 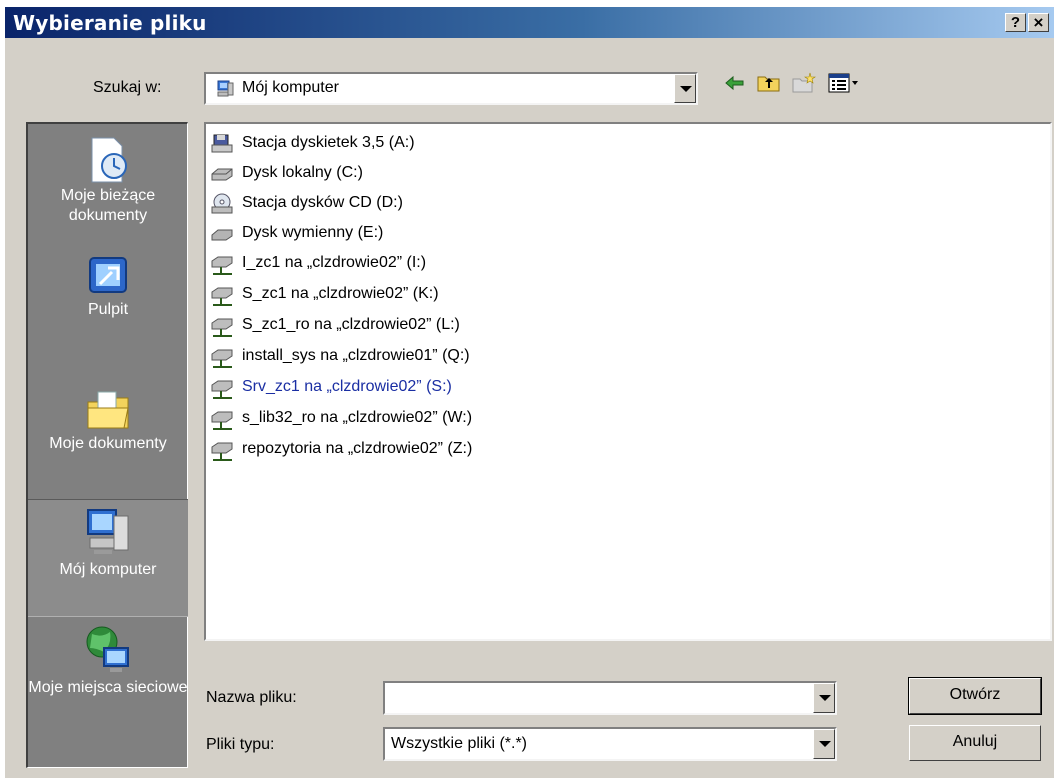 What do you see at coordinates (769, 83) in the screenshot?
I see `up-folder-icon` at bounding box center [769, 83].